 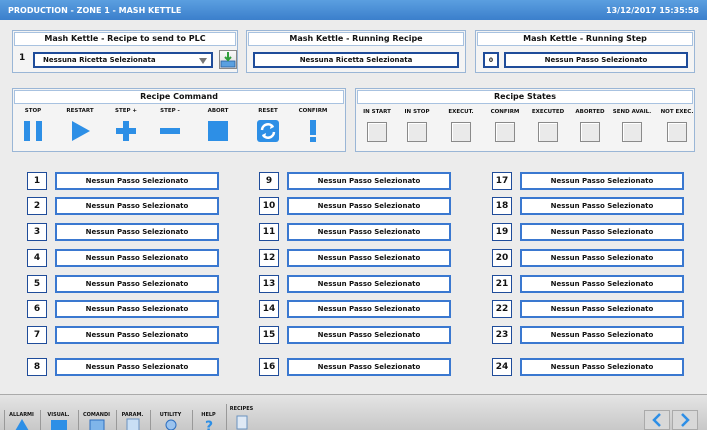 I want to click on command-label: RESTART, so click(x=80, y=111).